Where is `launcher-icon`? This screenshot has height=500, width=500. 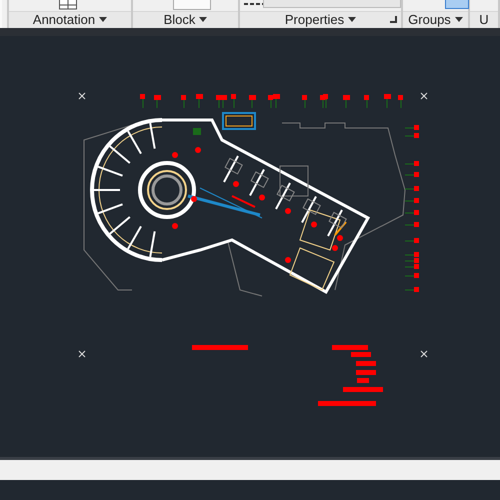
launcher-icon is located at coordinates (393, 19).